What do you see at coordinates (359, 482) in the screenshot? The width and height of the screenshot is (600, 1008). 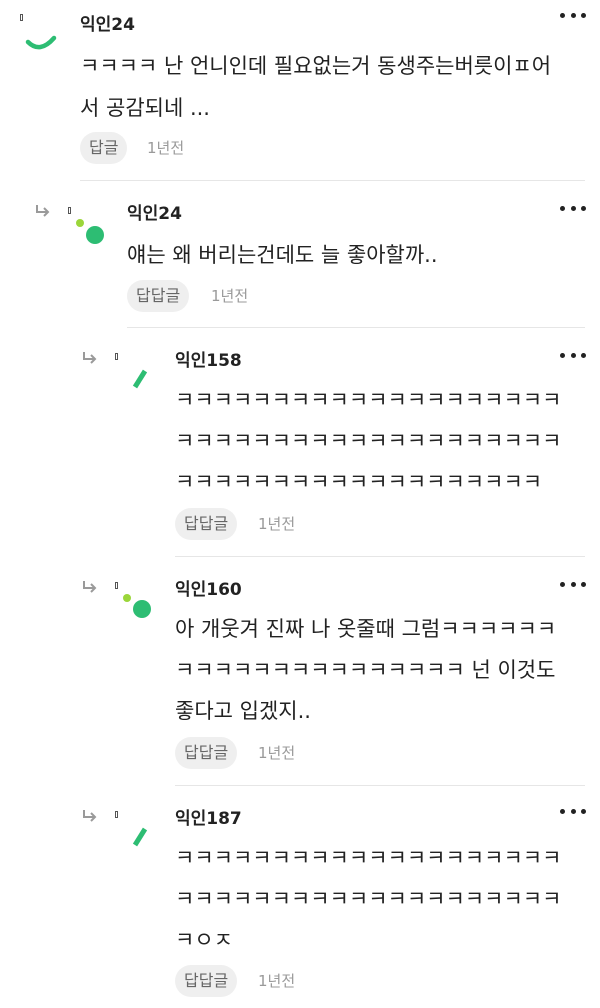 I see `comment-text-line: ㅋㅋㅋㅋㅋㅋㅋㅋㅋㅋㅋㅋㅋㅋㅋㅋㅋㅋㅋ` at bounding box center [359, 482].